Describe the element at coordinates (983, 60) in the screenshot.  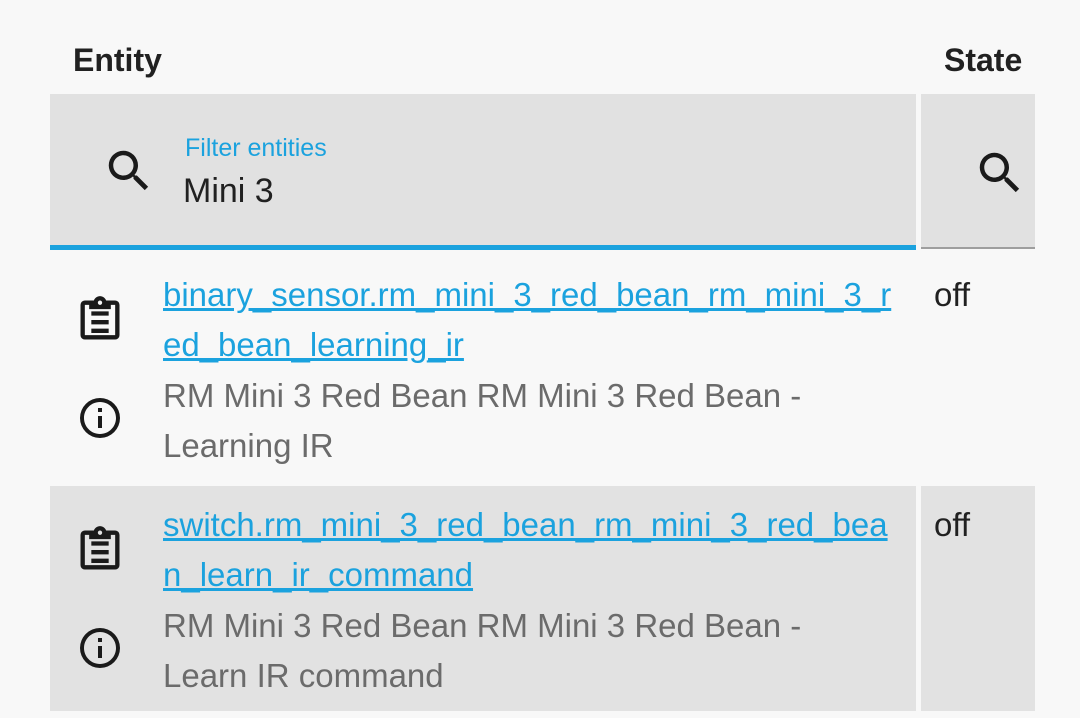
I see `state-column-header: State` at that location.